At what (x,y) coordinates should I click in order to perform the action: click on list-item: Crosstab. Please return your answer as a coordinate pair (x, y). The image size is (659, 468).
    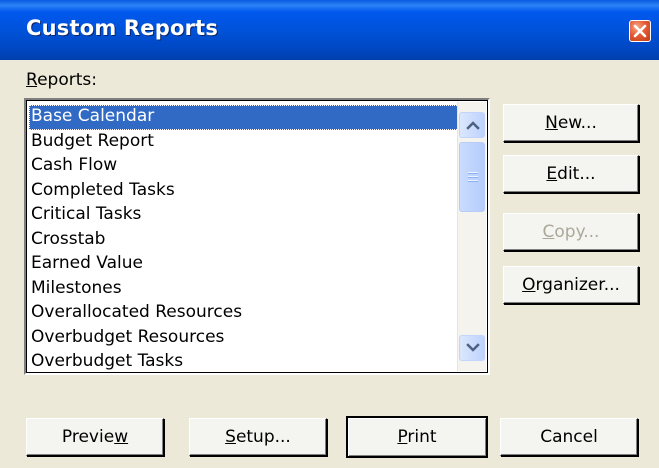
    Looking at the image, I should click on (244, 240).